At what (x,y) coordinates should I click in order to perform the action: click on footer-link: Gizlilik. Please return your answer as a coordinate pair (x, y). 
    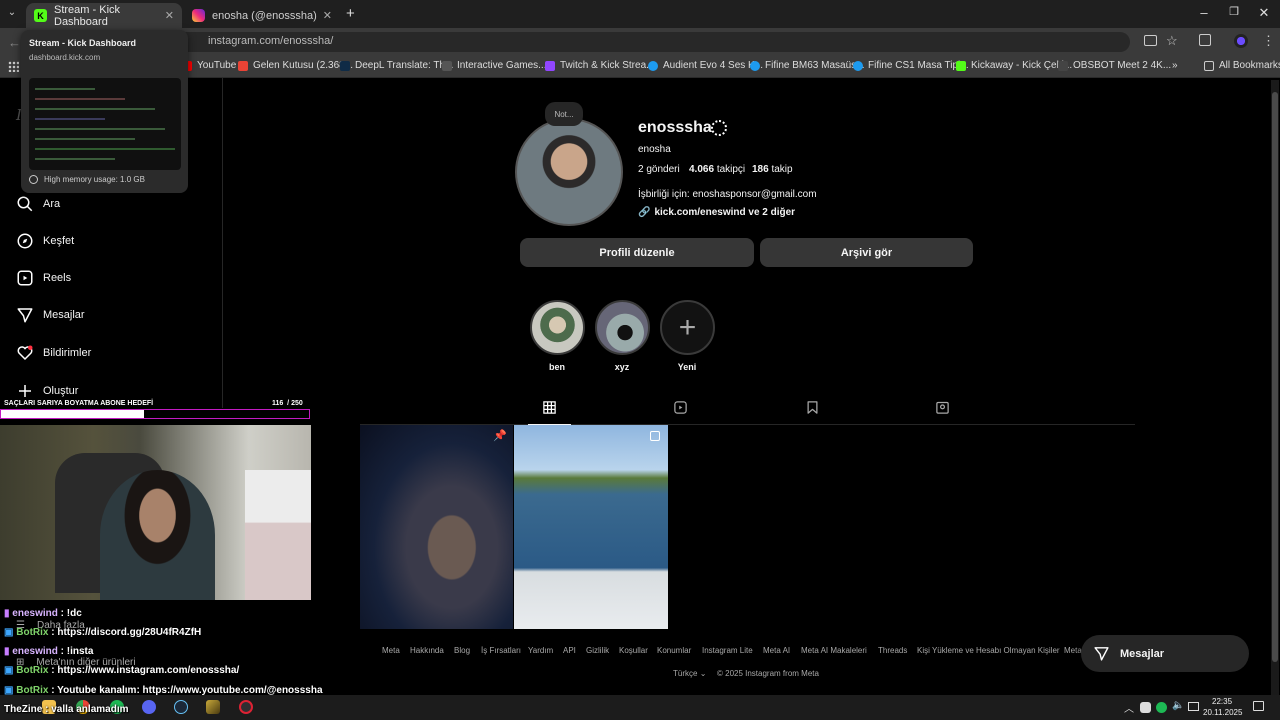
    Looking at the image, I should click on (597, 650).